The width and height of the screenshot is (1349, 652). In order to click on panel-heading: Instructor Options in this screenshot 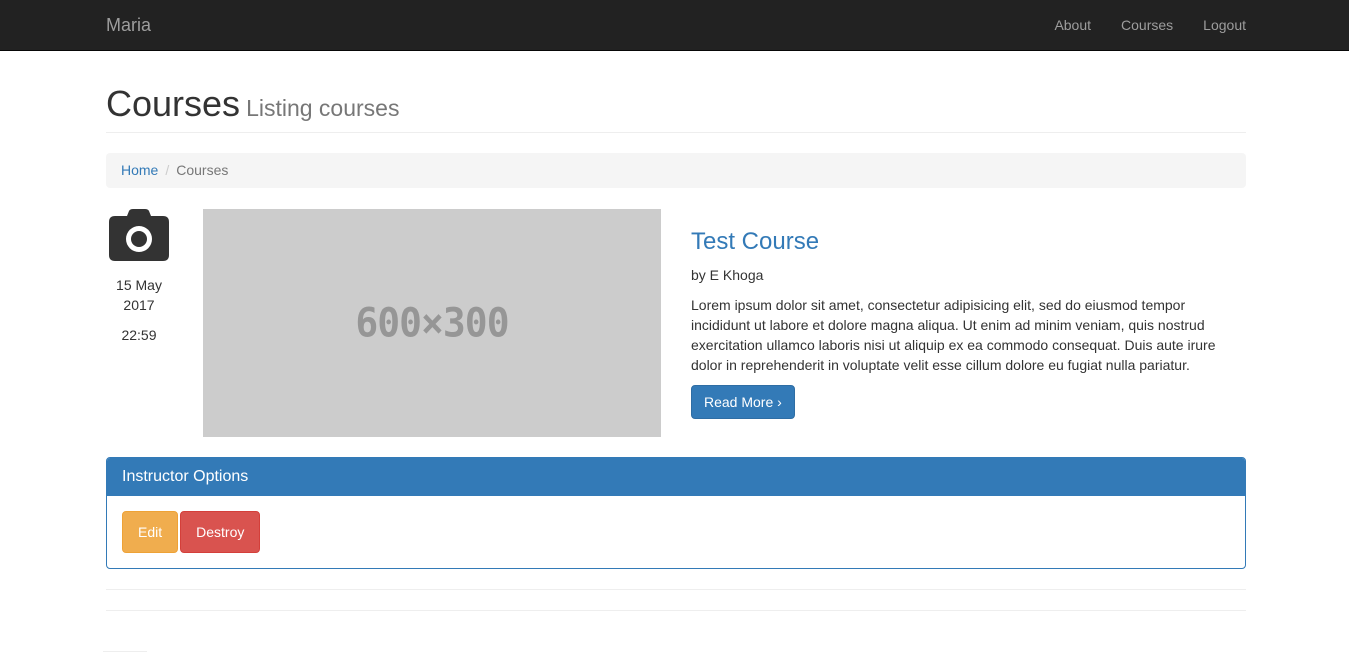, I will do `click(676, 477)`.